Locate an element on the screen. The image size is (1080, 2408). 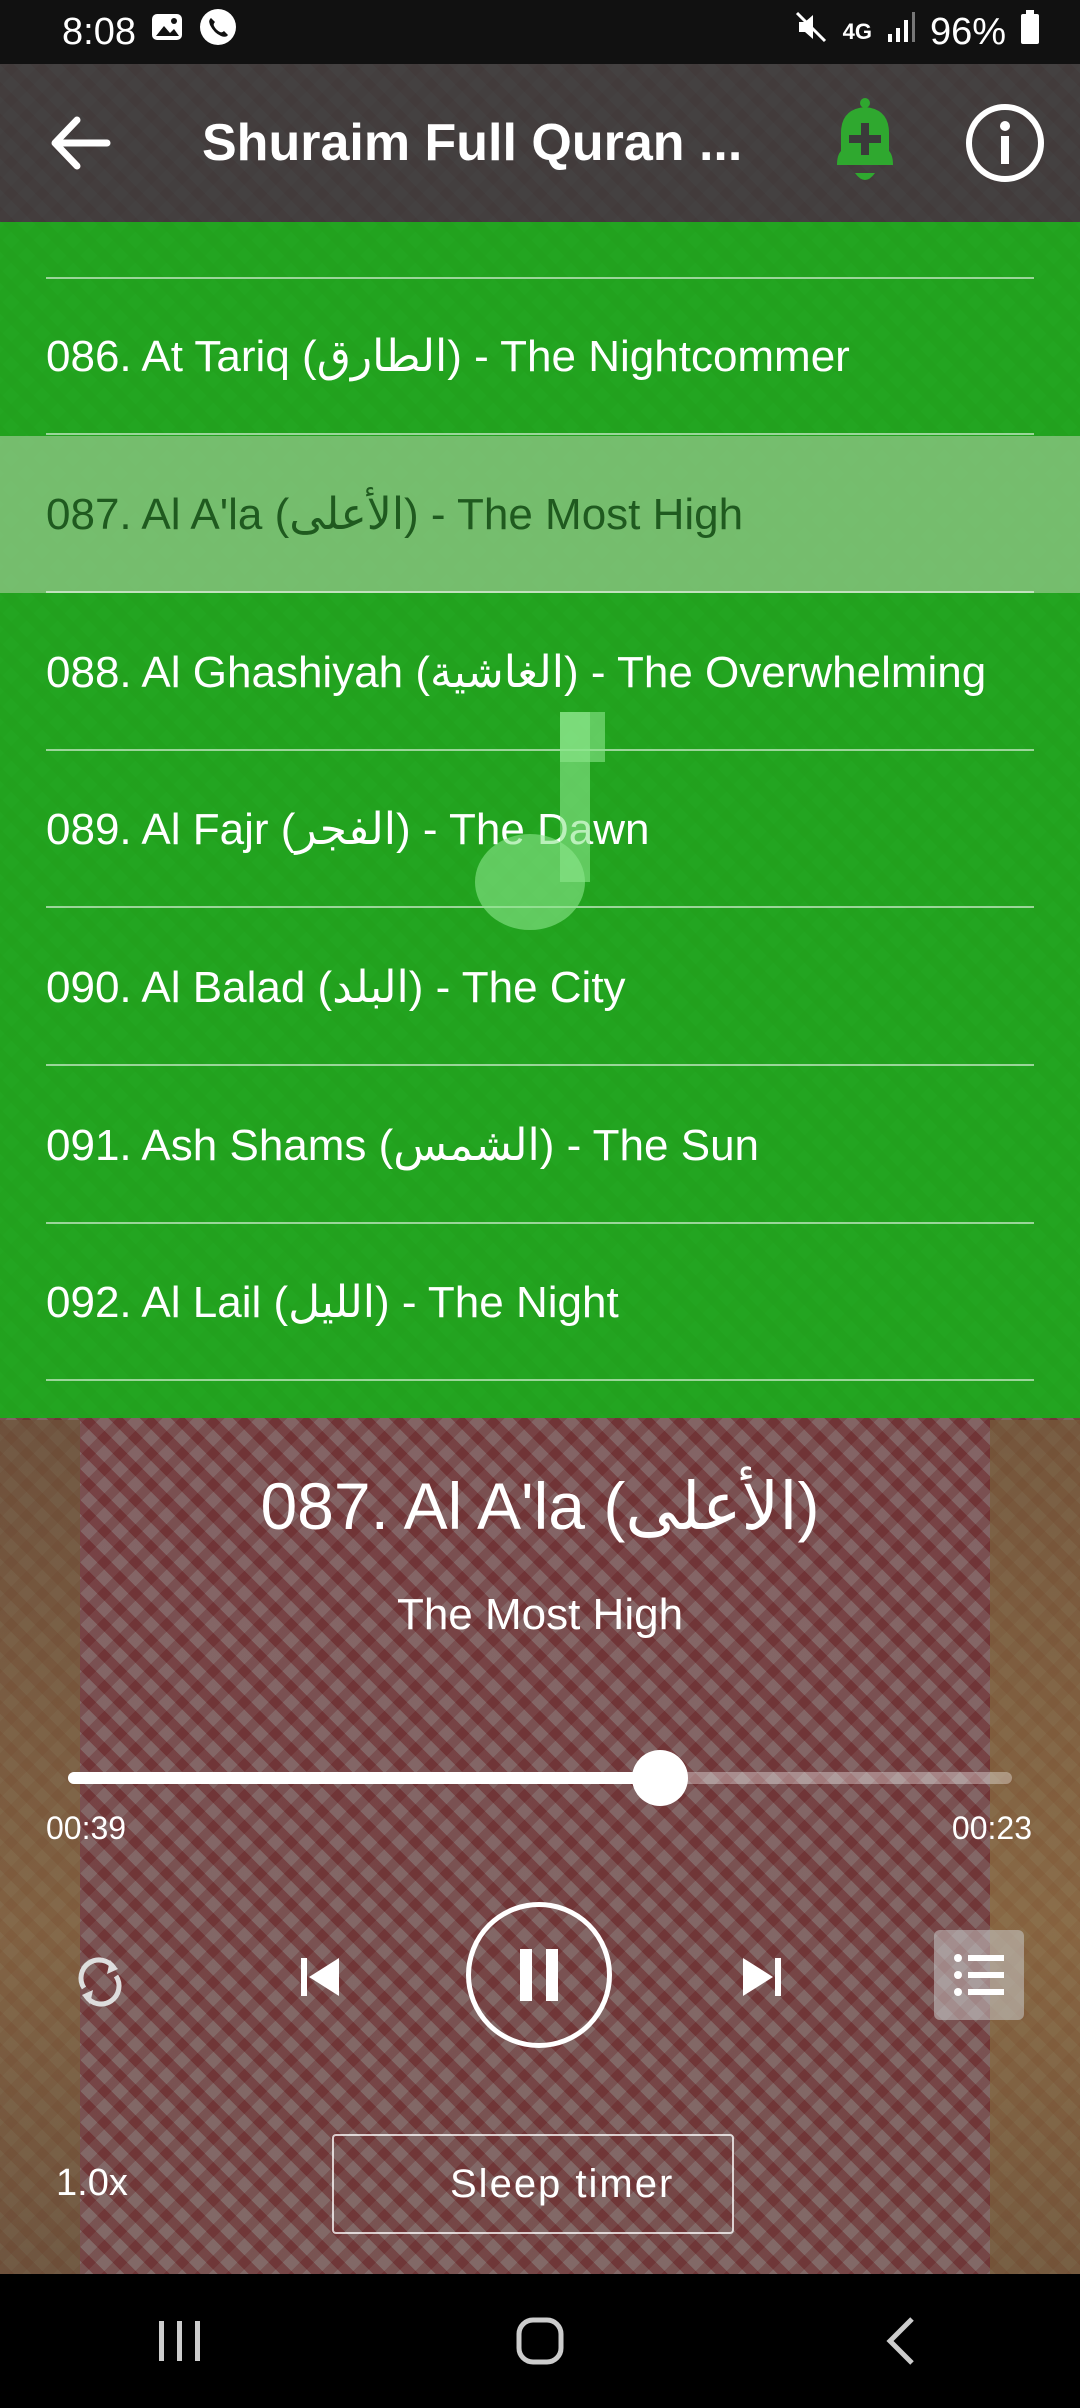
phone-call-icon is located at coordinates (218, 32).